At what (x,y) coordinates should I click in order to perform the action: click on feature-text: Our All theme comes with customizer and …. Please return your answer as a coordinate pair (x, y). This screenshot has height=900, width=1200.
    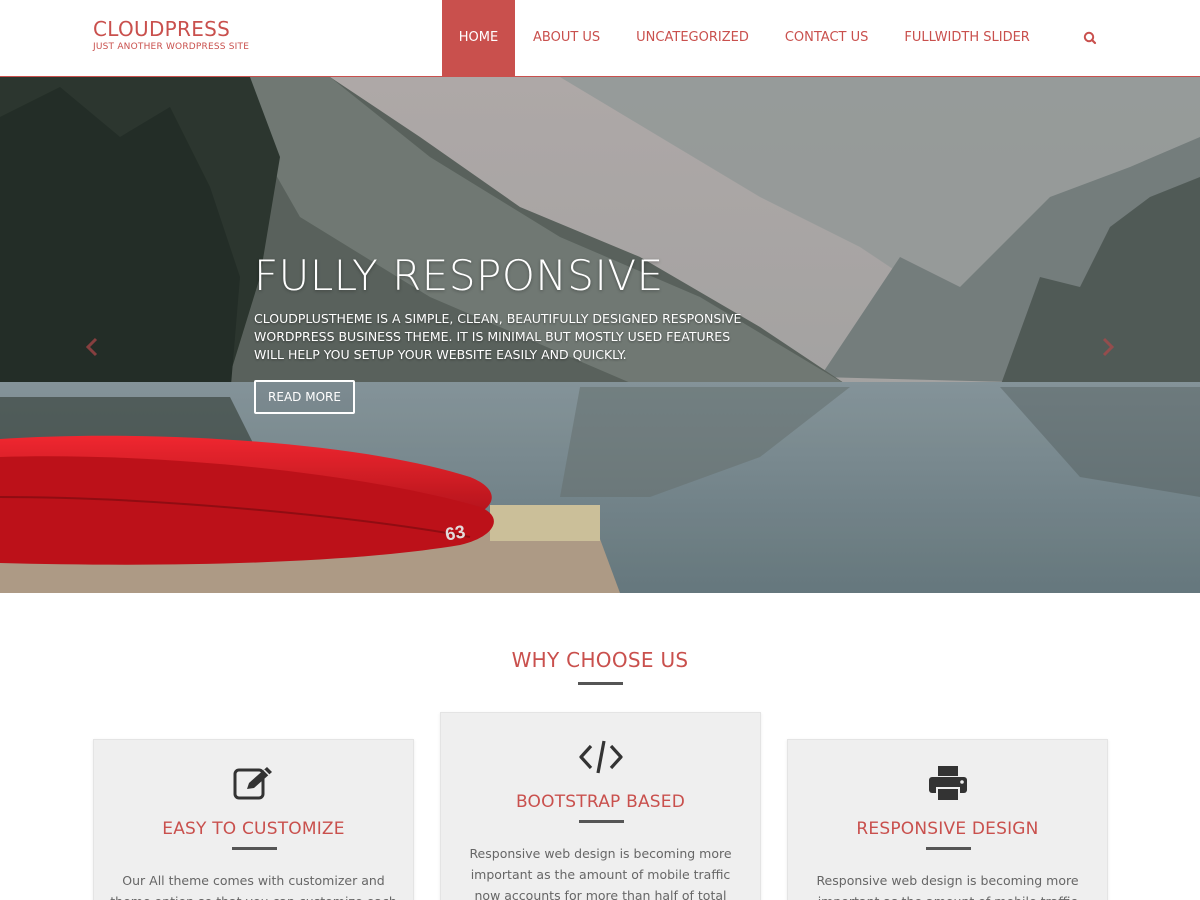
    Looking at the image, I should click on (253, 886).